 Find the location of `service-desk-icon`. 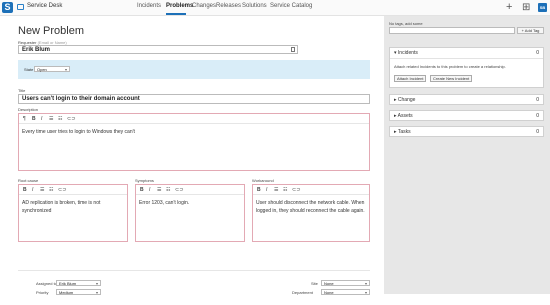

service-desk-icon is located at coordinates (20, 7).